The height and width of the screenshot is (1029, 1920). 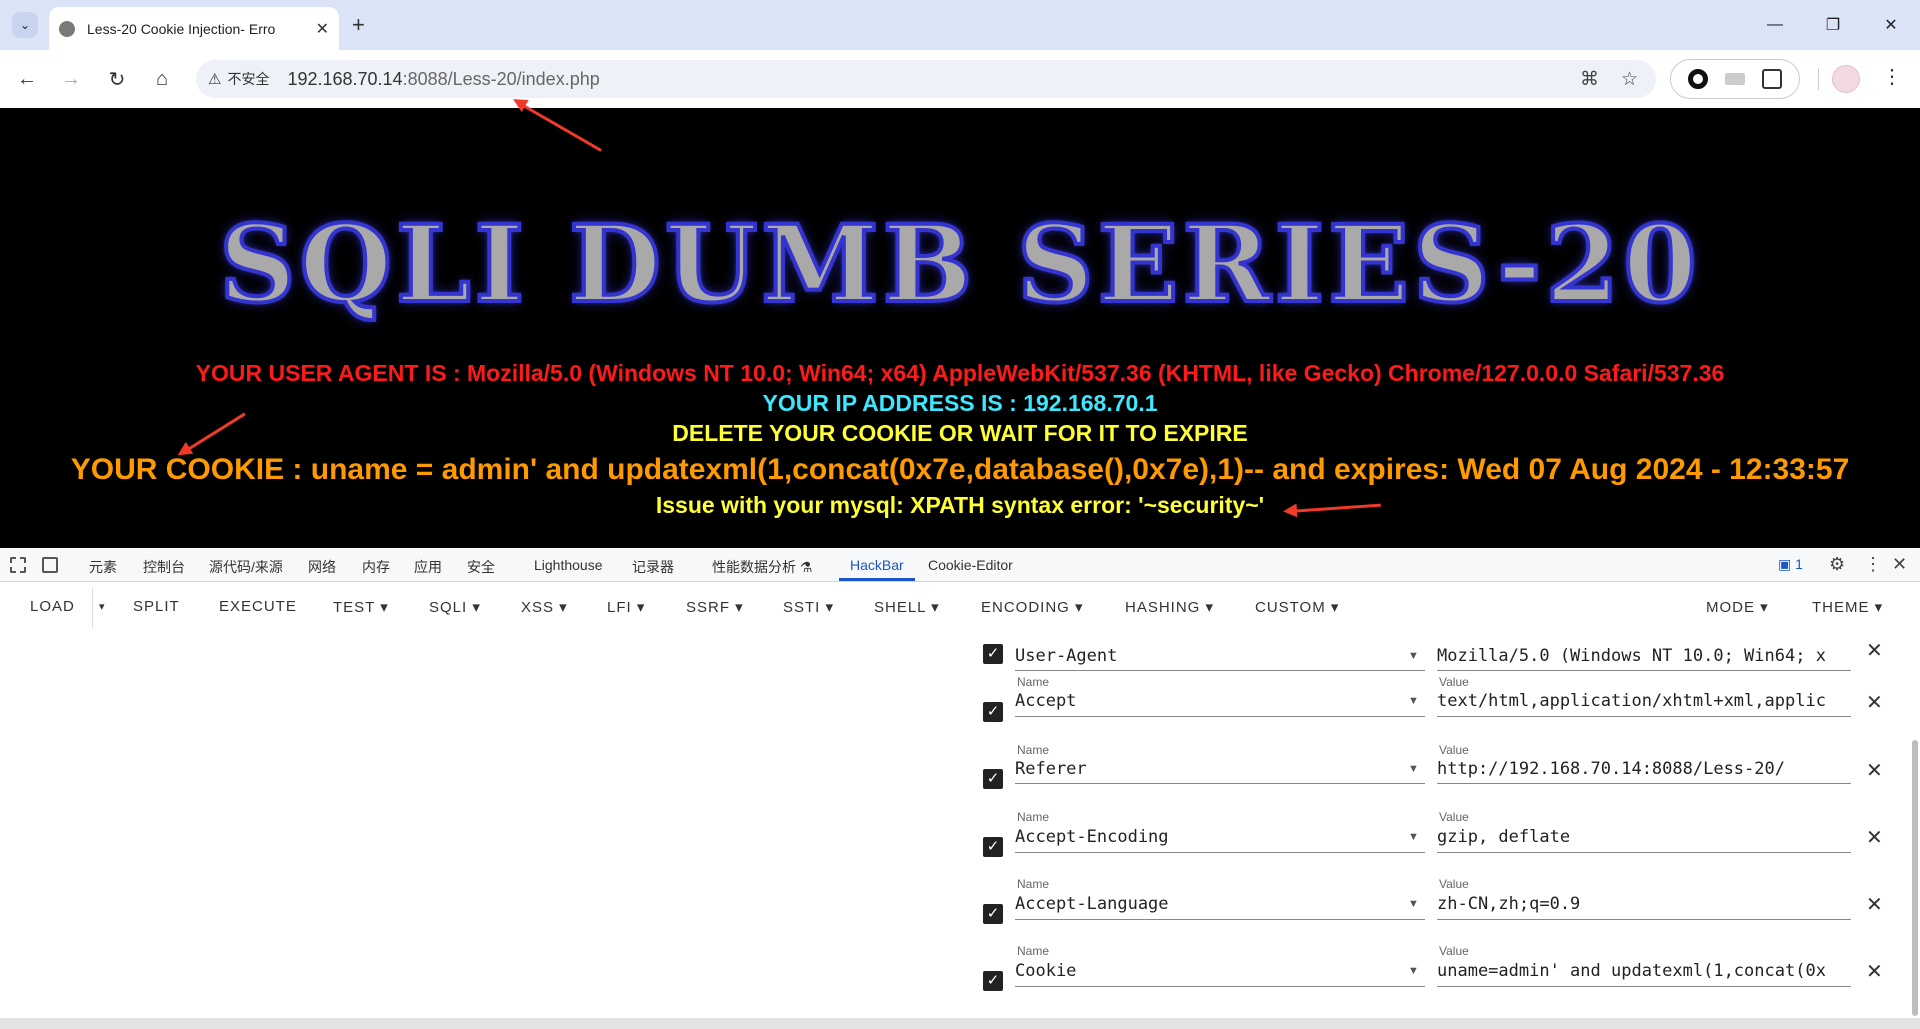 I want to click on ssti-menu: SSTI ▾, so click(x=808, y=607).